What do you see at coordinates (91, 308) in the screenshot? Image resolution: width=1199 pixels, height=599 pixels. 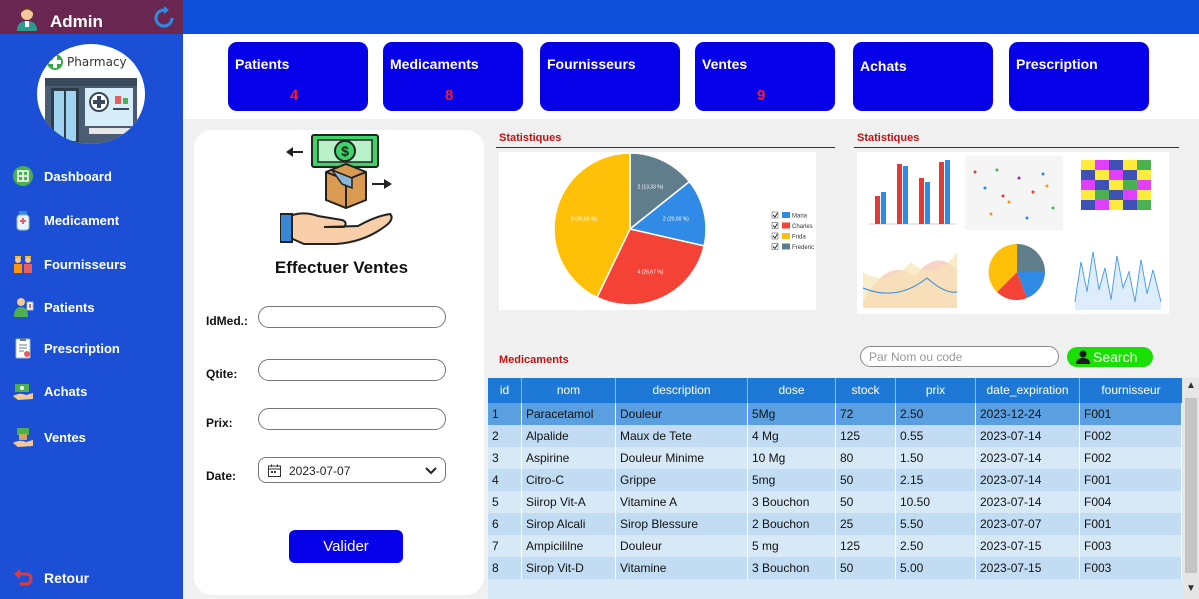 I see `sidebar-item-patients: Patients` at bounding box center [91, 308].